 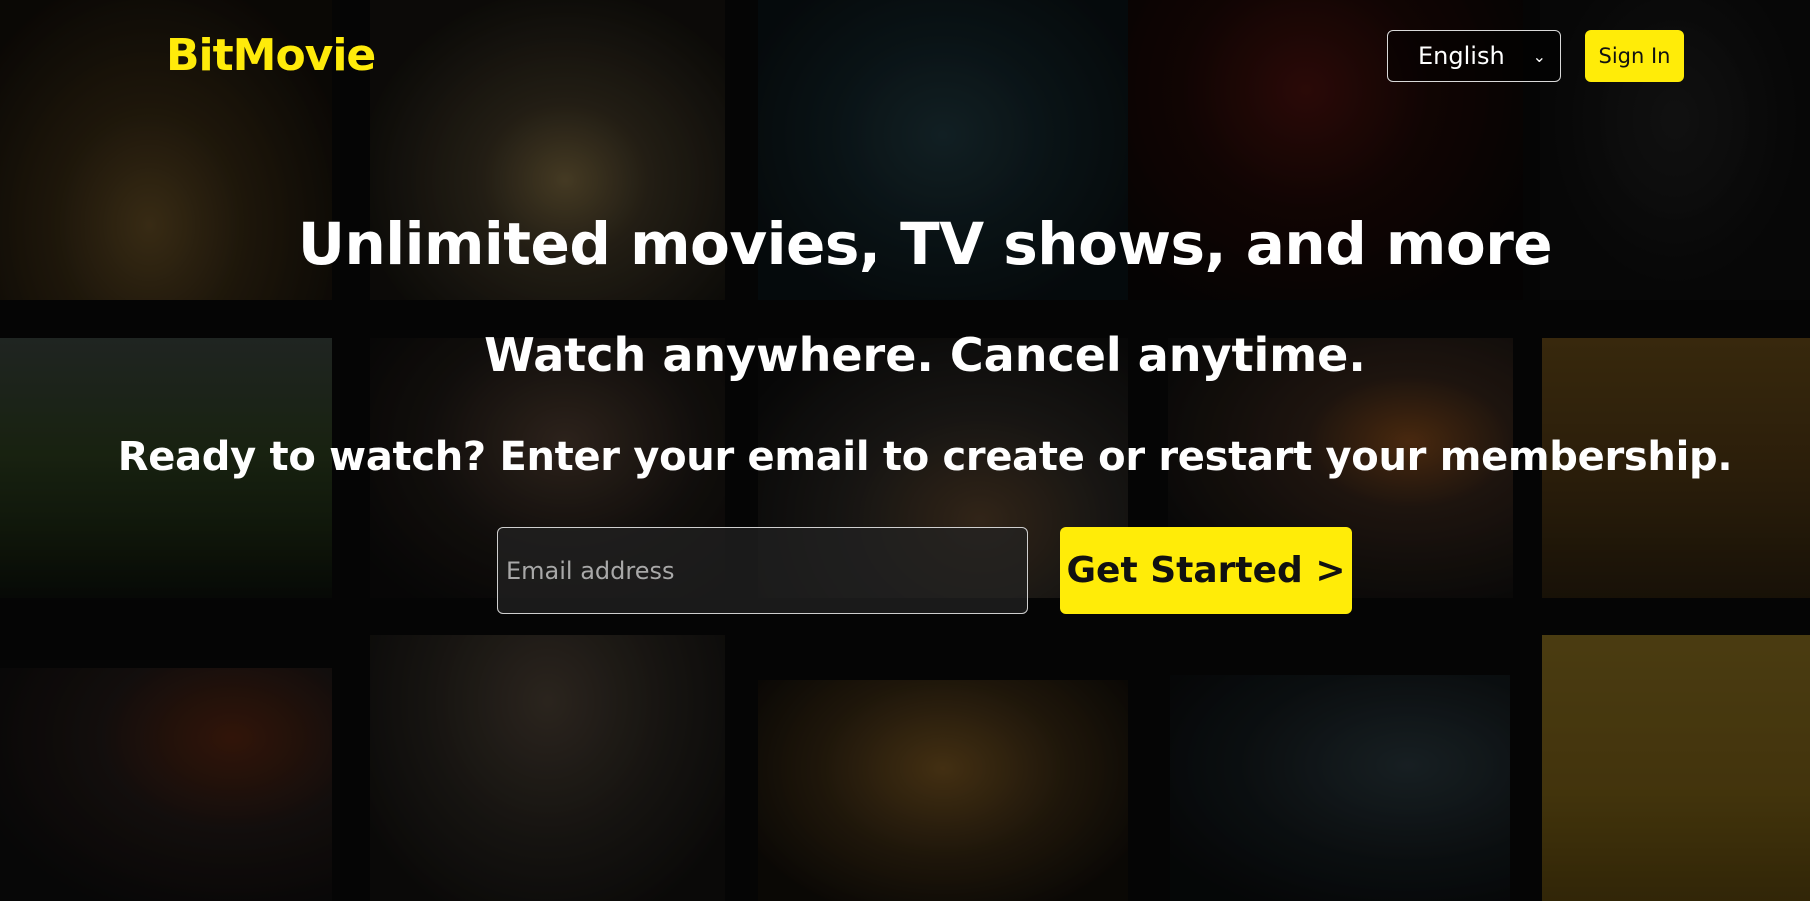 What do you see at coordinates (1634, 56) in the screenshot?
I see `sign-in-button: Sign In` at bounding box center [1634, 56].